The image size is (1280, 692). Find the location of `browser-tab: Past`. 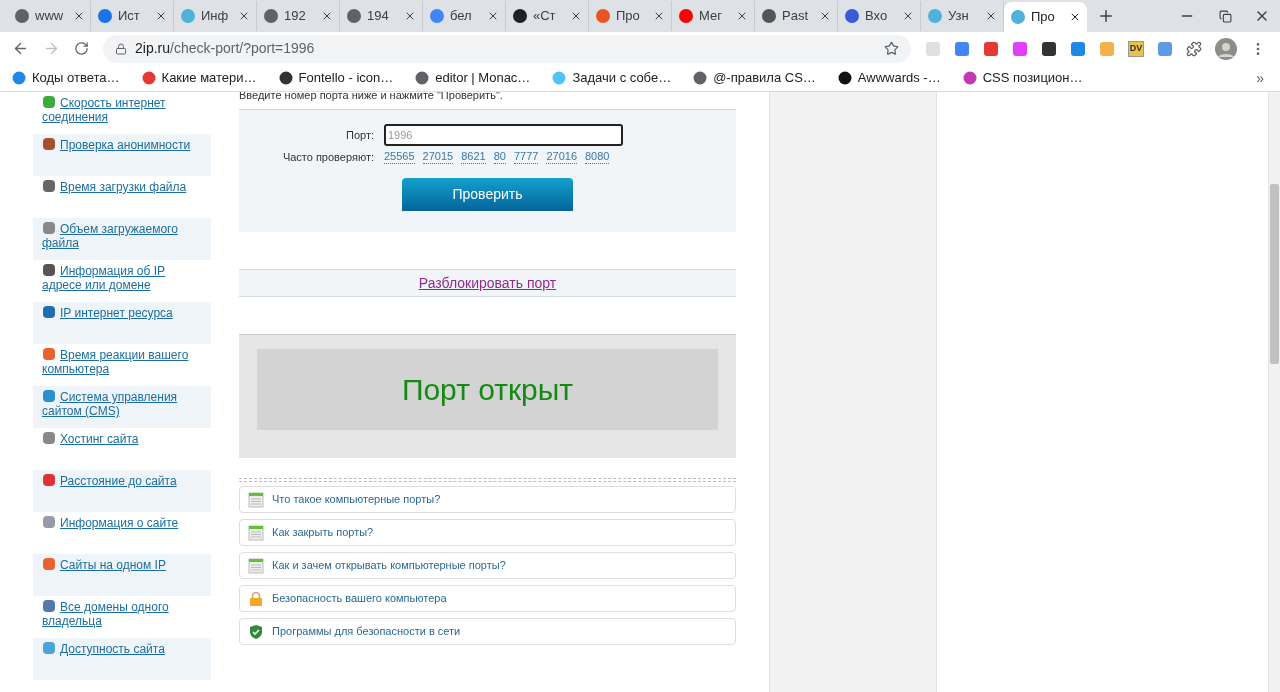

browser-tab: Past is located at coordinates (796, 16).